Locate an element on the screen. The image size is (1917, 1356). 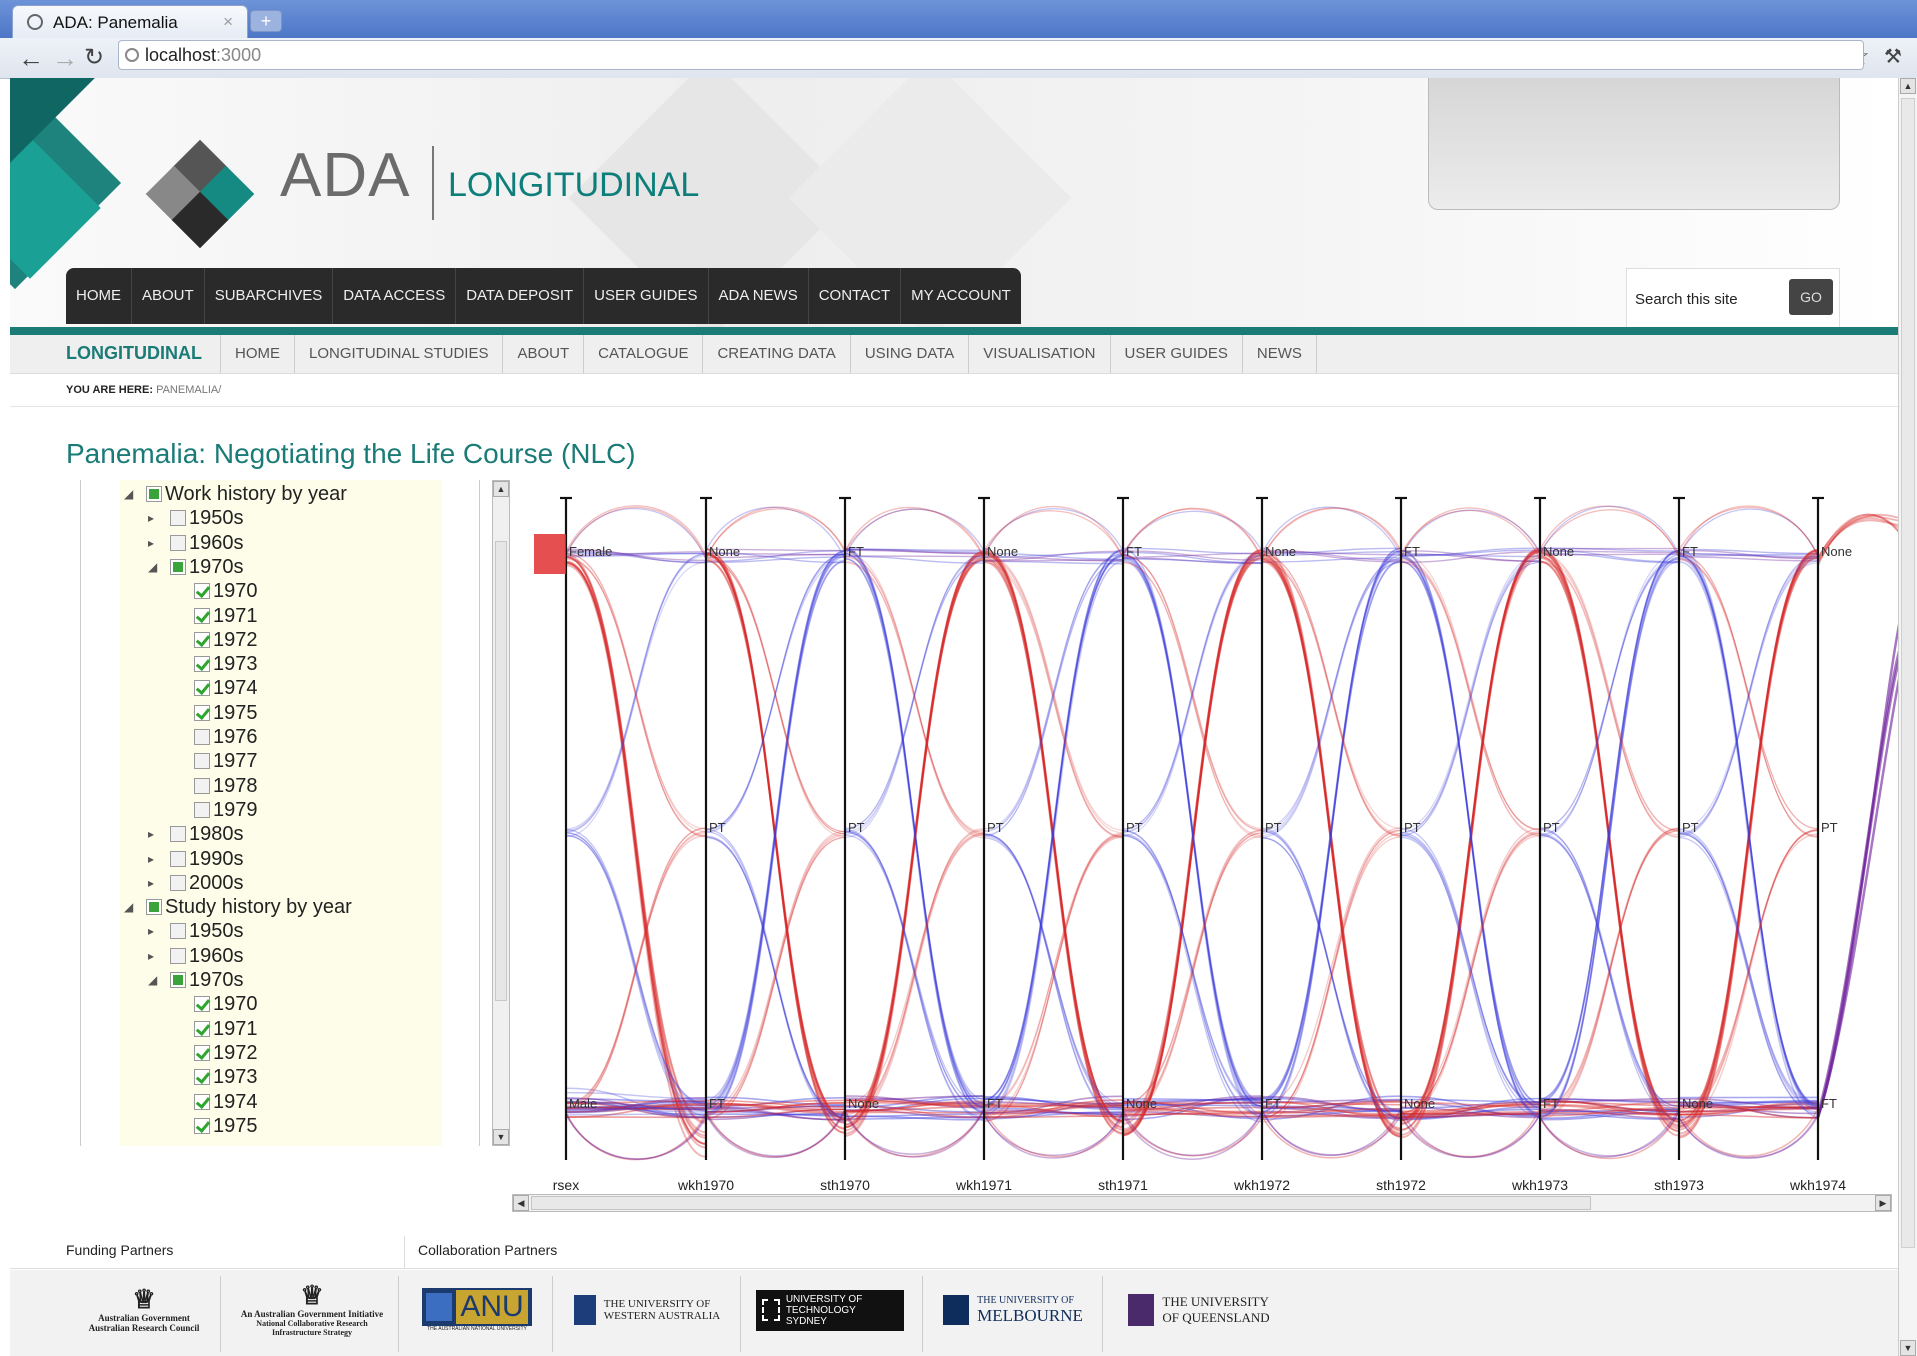
tree-item: 1971 is located at coordinates (226, 616).